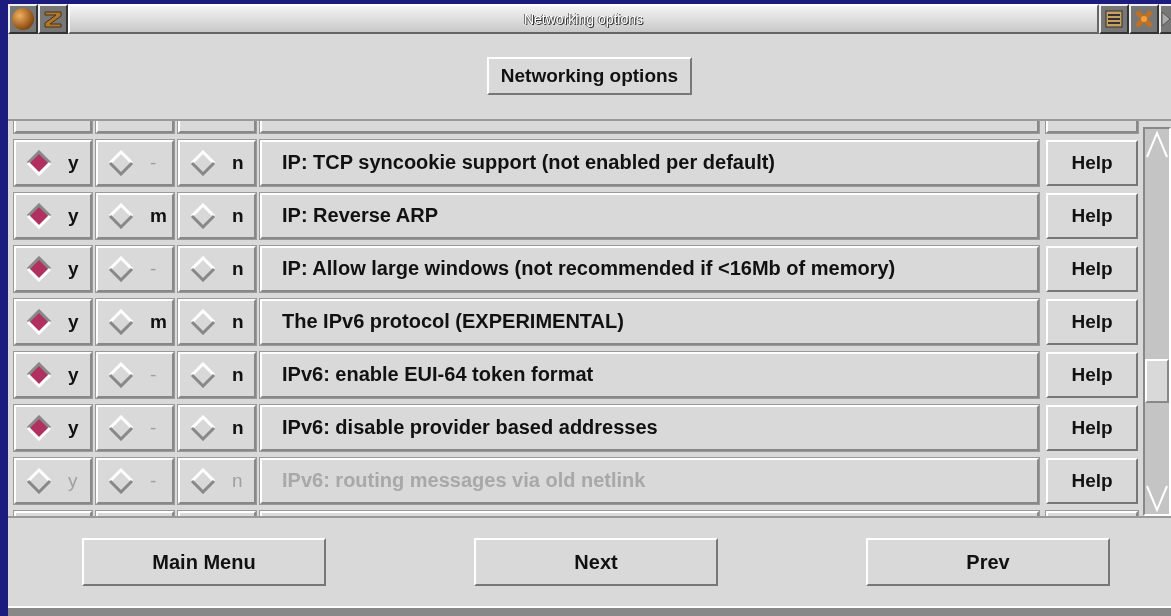 The width and height of the screenshot is (1171, 616). I want to click on networking-options-button: Networking options, so click(589, 76).